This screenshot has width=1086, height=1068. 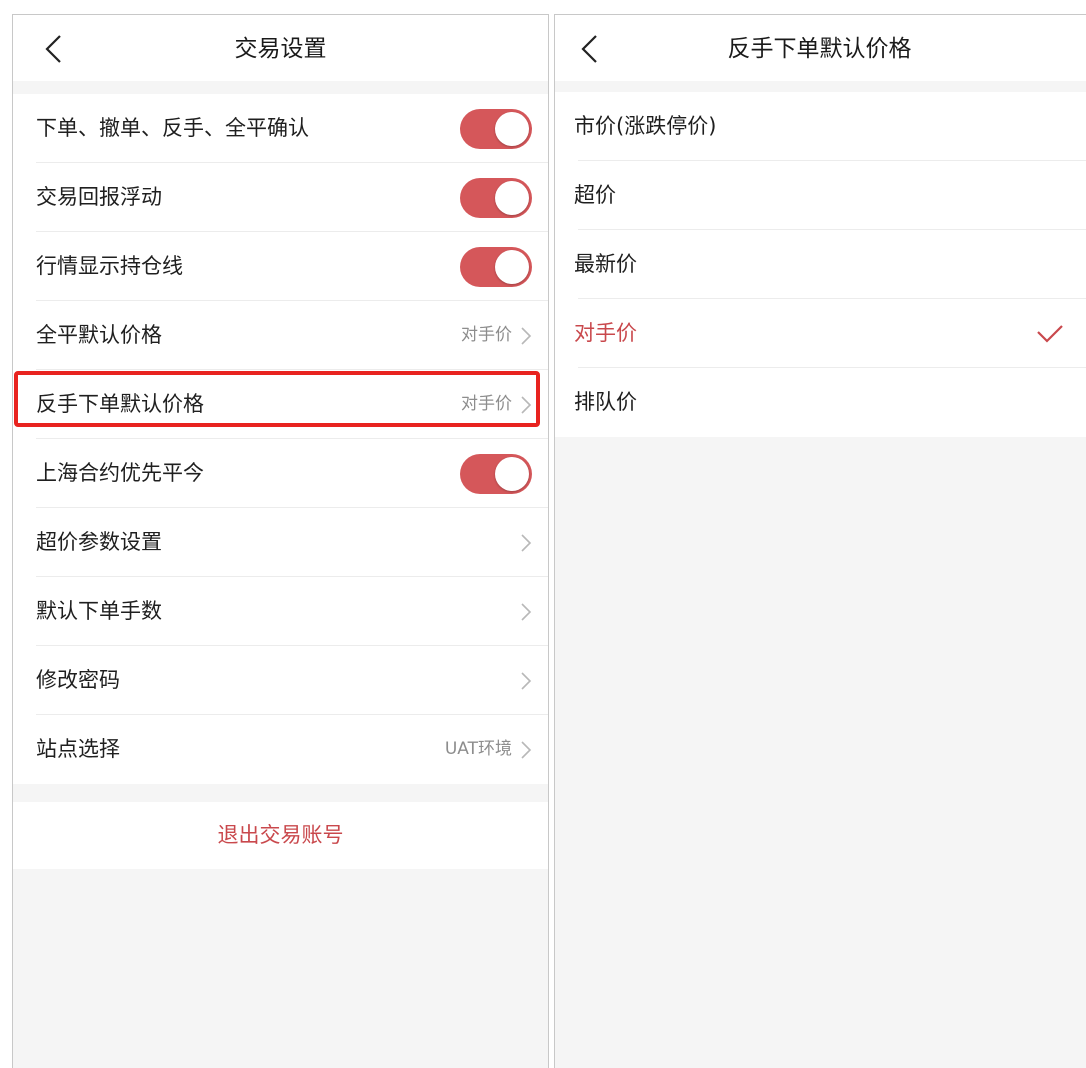 I want to click on setting-label: 默认下单手数, so click(x=99, y=611).